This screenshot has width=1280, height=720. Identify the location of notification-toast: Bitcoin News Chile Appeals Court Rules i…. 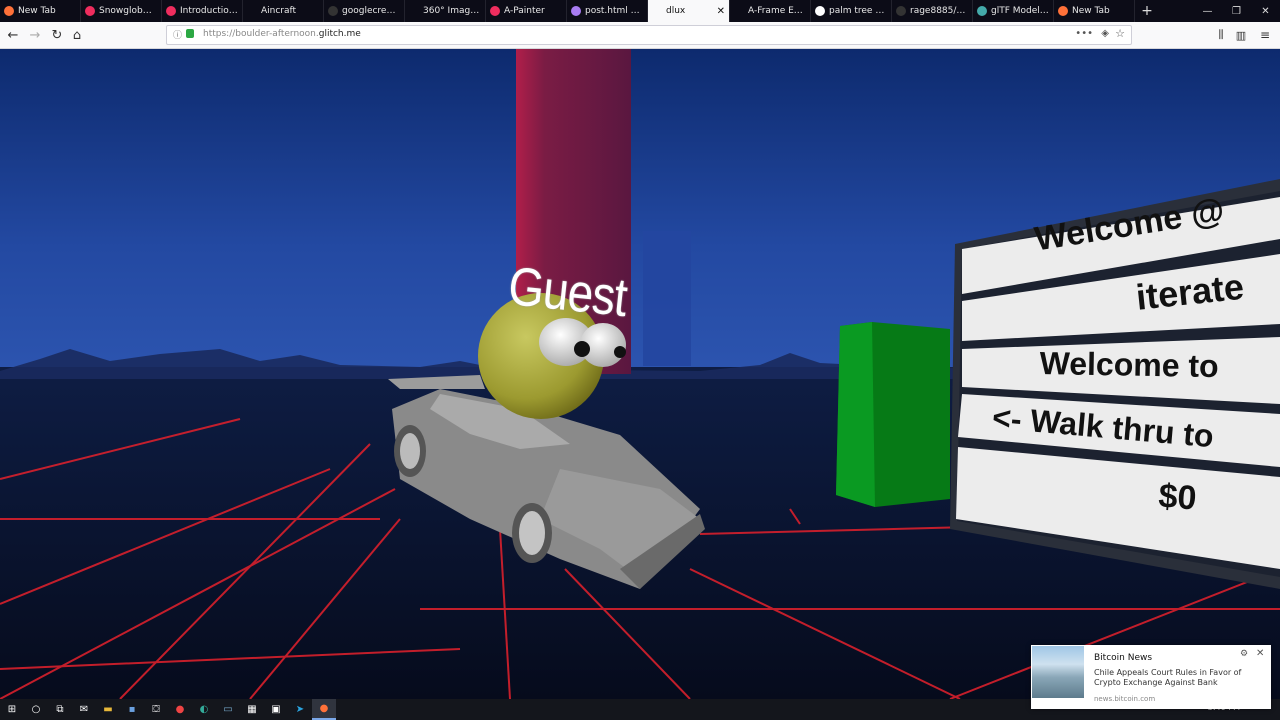
(1151, 677).